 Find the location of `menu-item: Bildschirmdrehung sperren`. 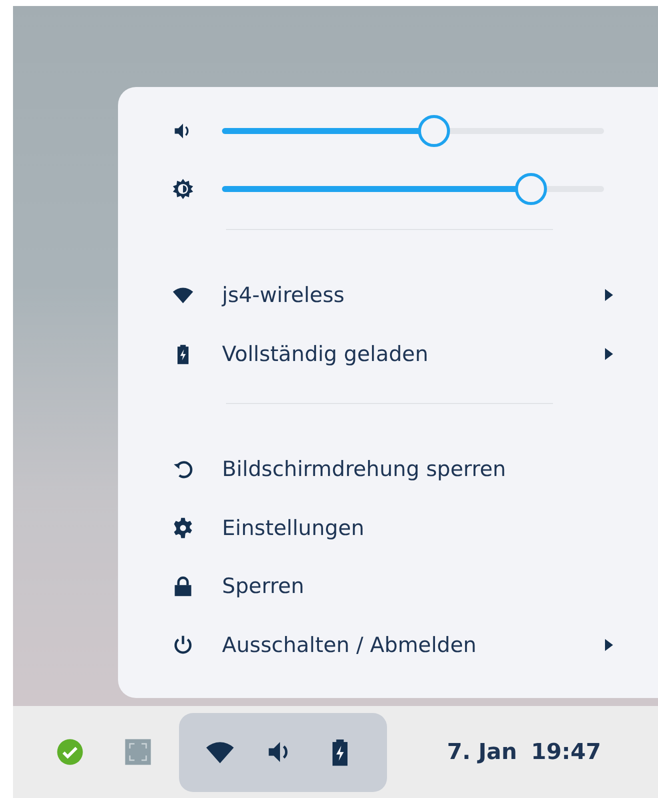

menu-item: Bildschirmdrehung sperren is located at coordinates (395, 469).